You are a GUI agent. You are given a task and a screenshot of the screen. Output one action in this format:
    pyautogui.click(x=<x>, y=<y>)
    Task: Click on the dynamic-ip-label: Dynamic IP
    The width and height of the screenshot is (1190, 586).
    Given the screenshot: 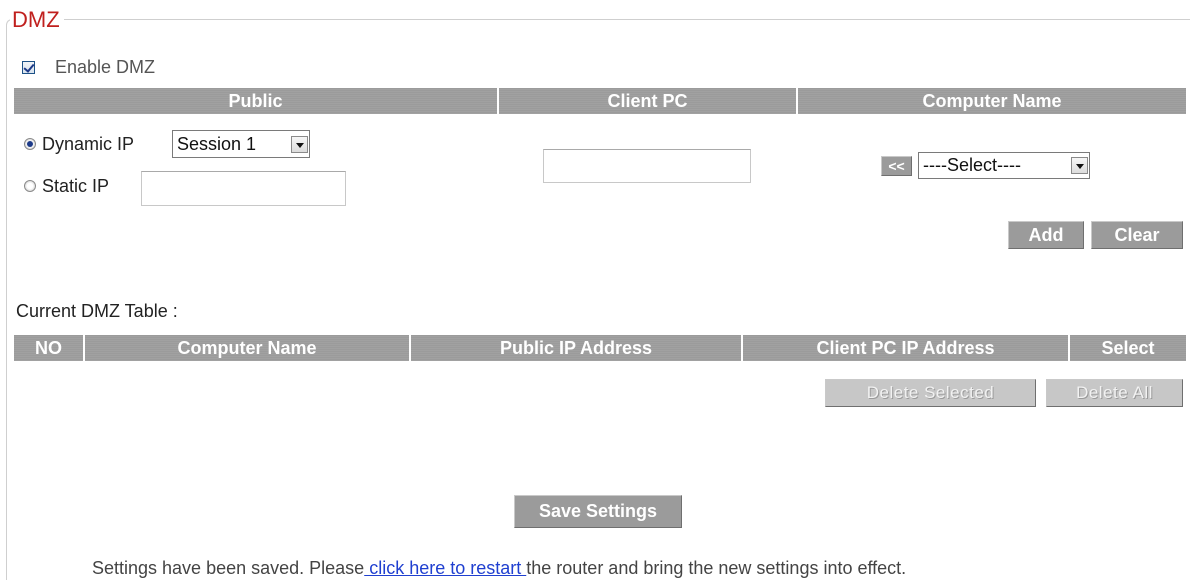 What is the action you would take?
    pyautogui.click(x=88, y=143)
    